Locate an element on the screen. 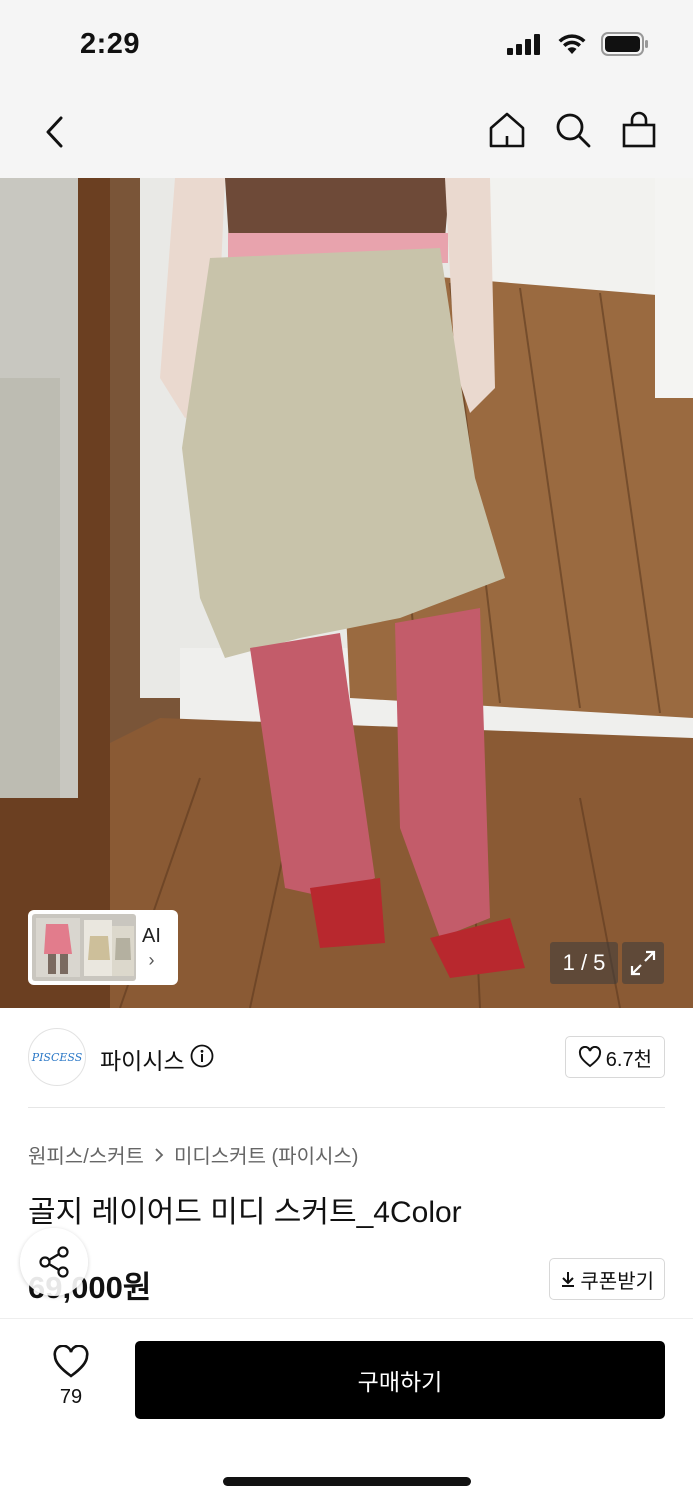 Image resolution: width=693 pixels, height=1500 pixels. wish-count: 79 is located at coordinates (71, 1397).